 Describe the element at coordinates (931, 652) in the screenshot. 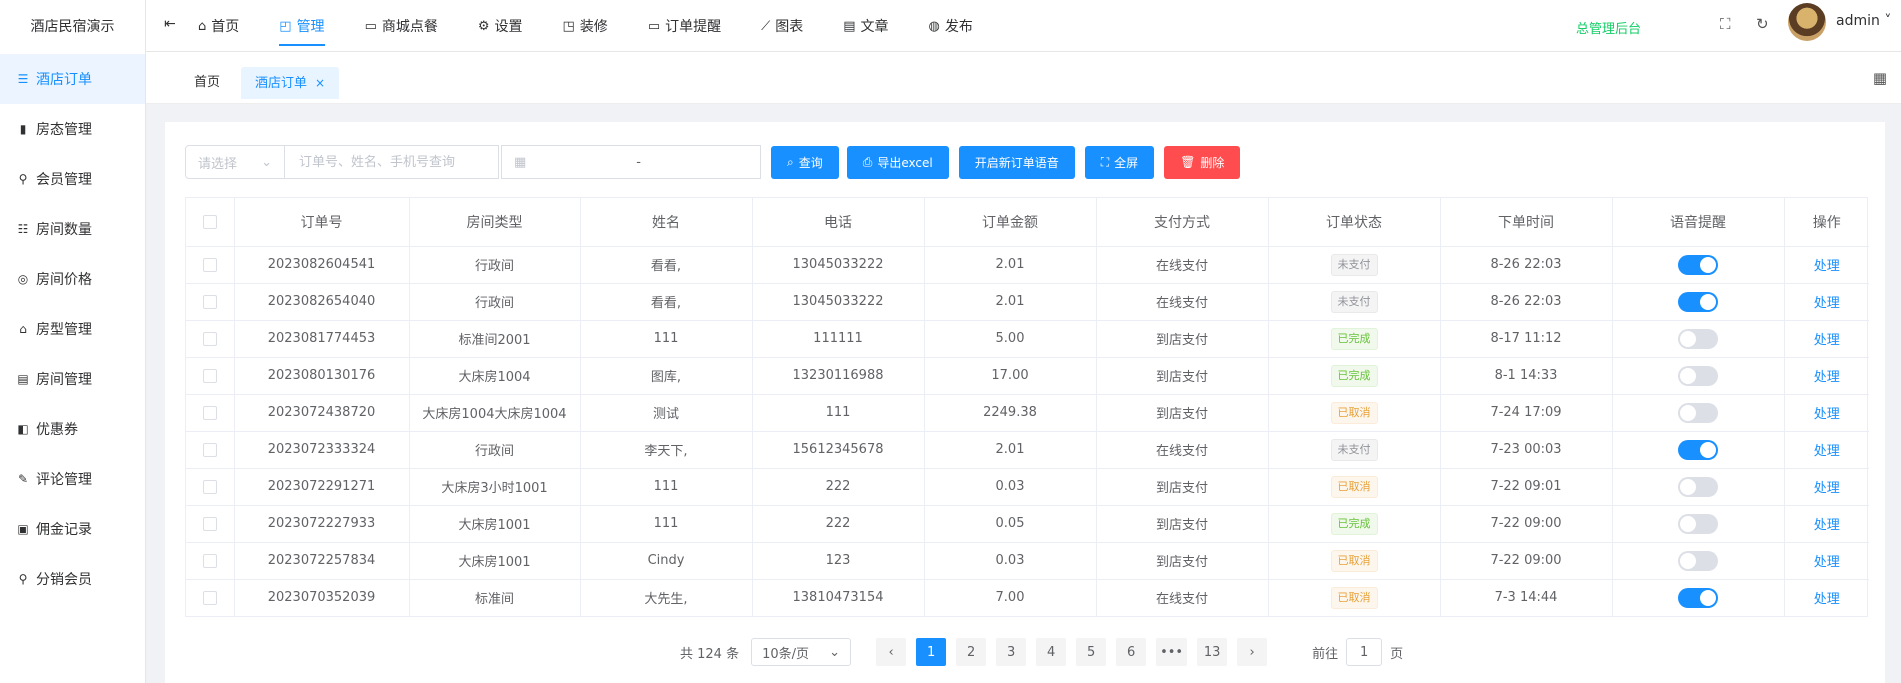

I see `page-1: 1` at that location.